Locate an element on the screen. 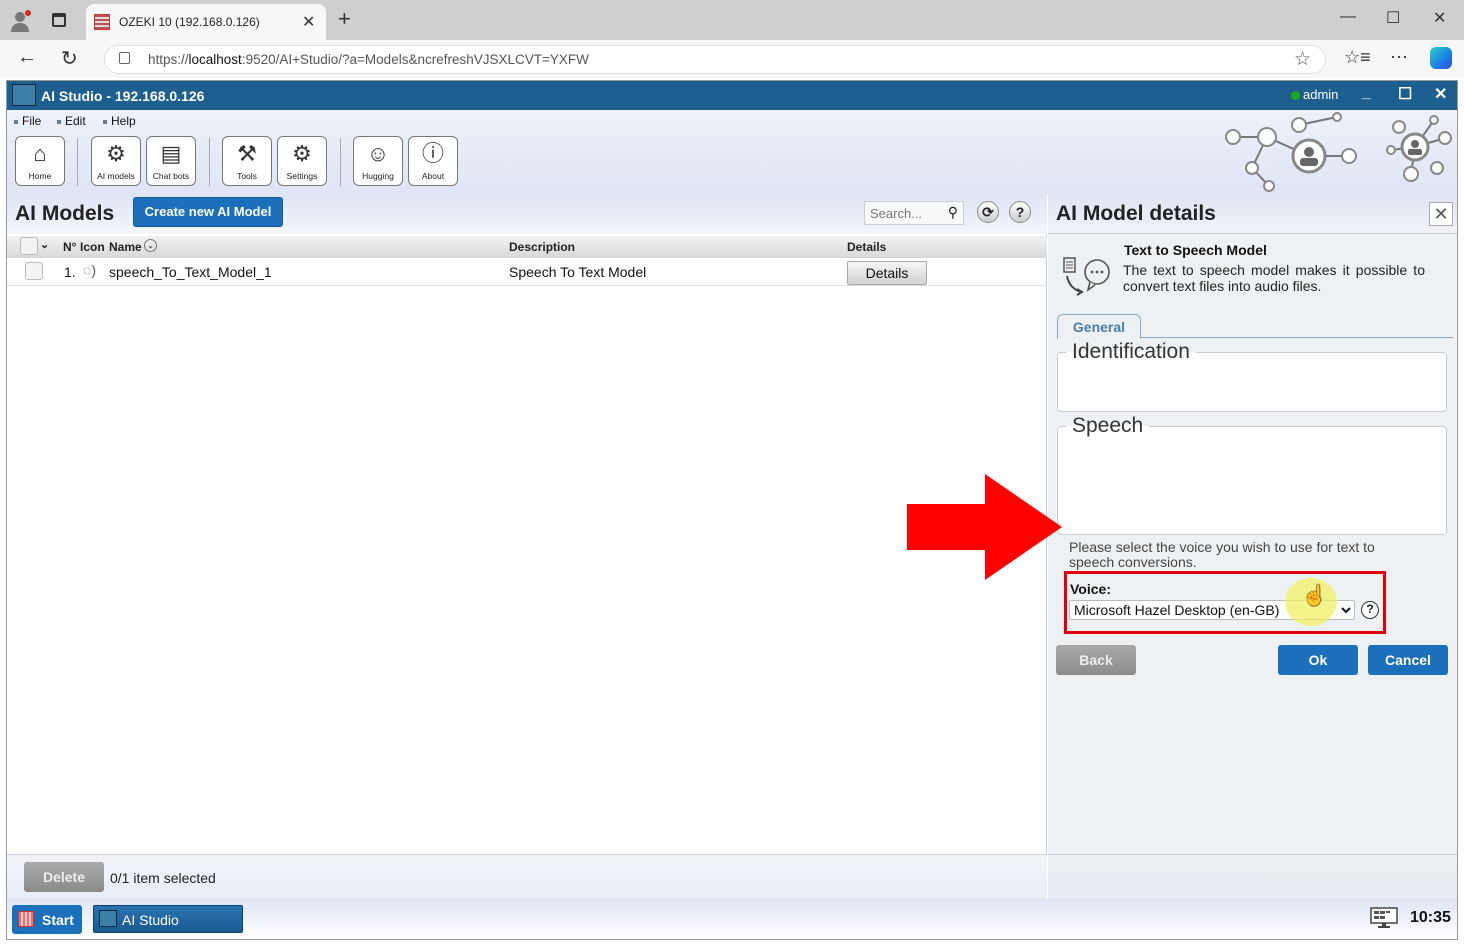  column-icon: Icon is located at coordinates (92, 247).